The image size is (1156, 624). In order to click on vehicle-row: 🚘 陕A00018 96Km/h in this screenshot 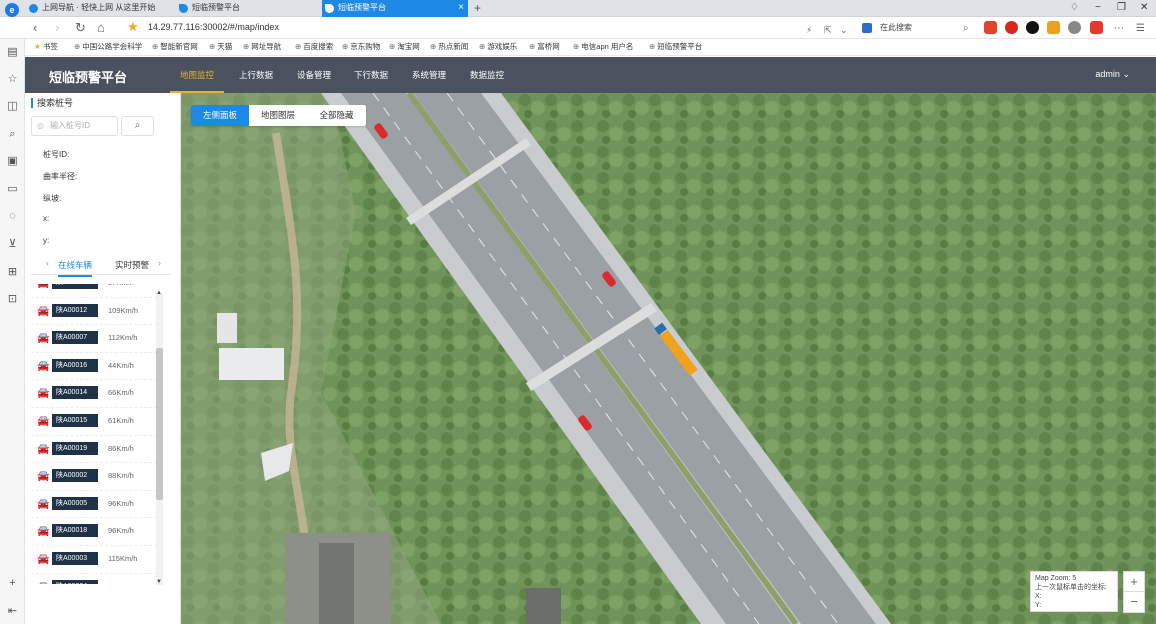, I will do `click(94, 532)`.